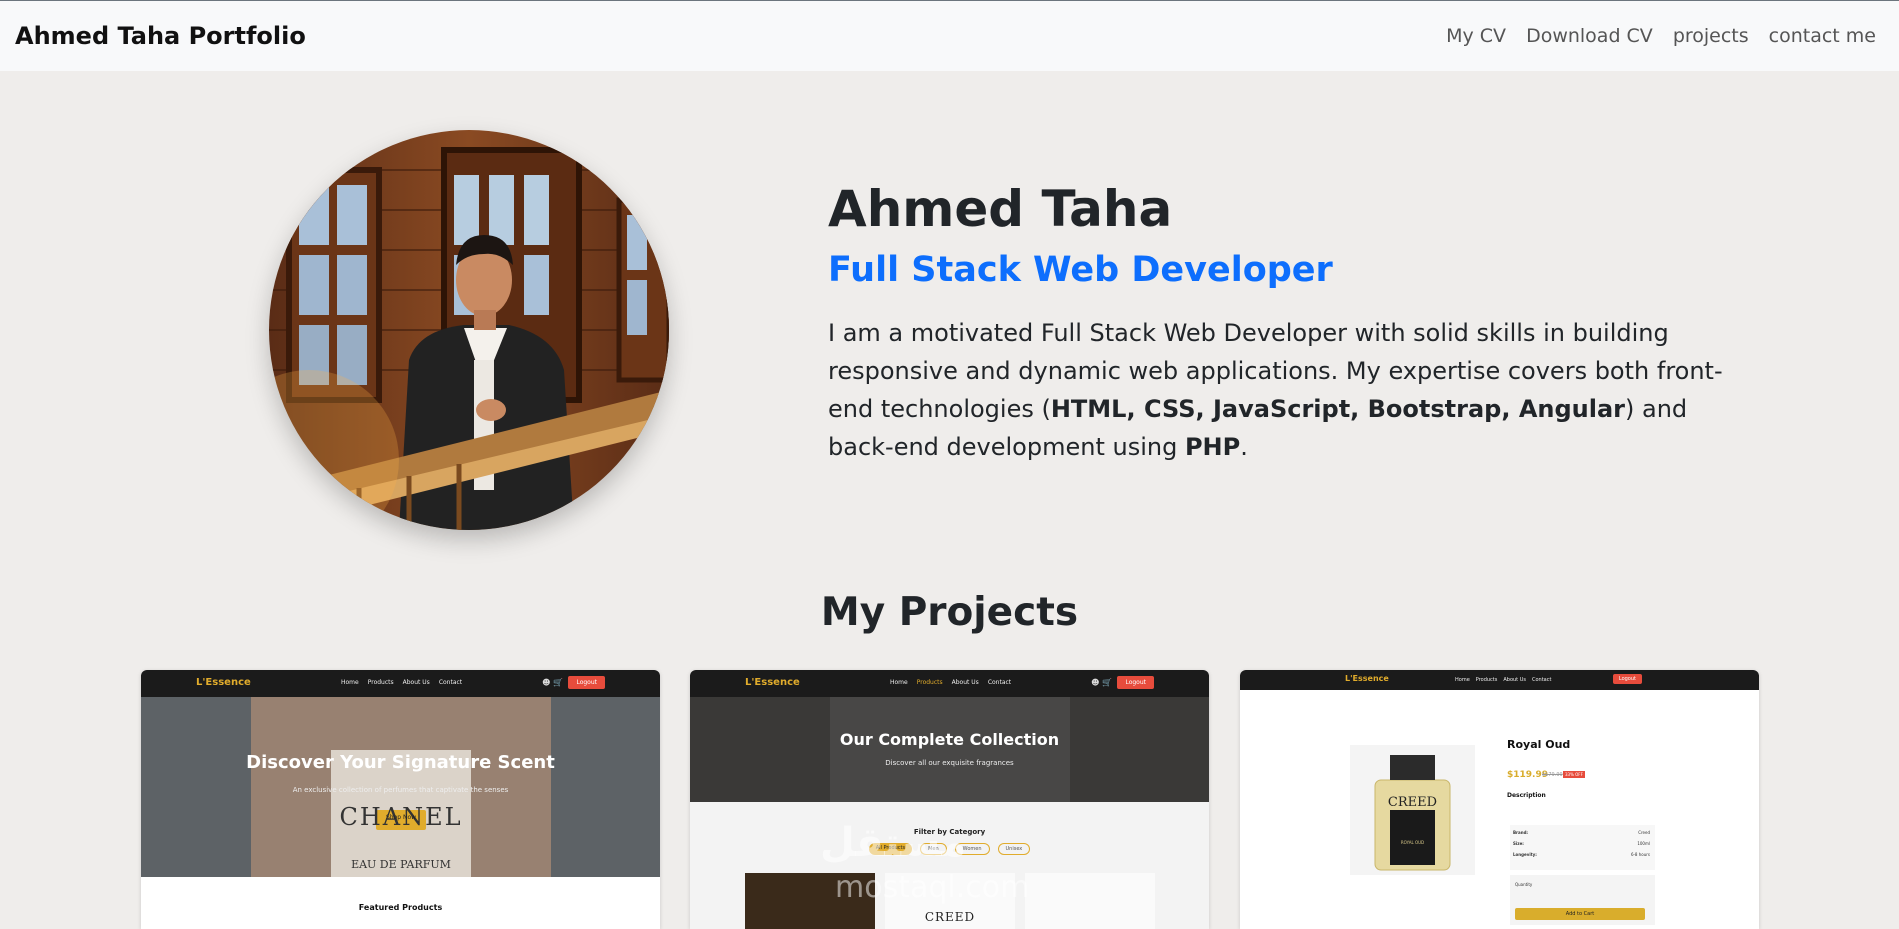 The image size is (1899, 929). What do you see at coordinates (400, 813) in the screenshot?
I see `project-1-screenshot` at bounding box center [400, 813].